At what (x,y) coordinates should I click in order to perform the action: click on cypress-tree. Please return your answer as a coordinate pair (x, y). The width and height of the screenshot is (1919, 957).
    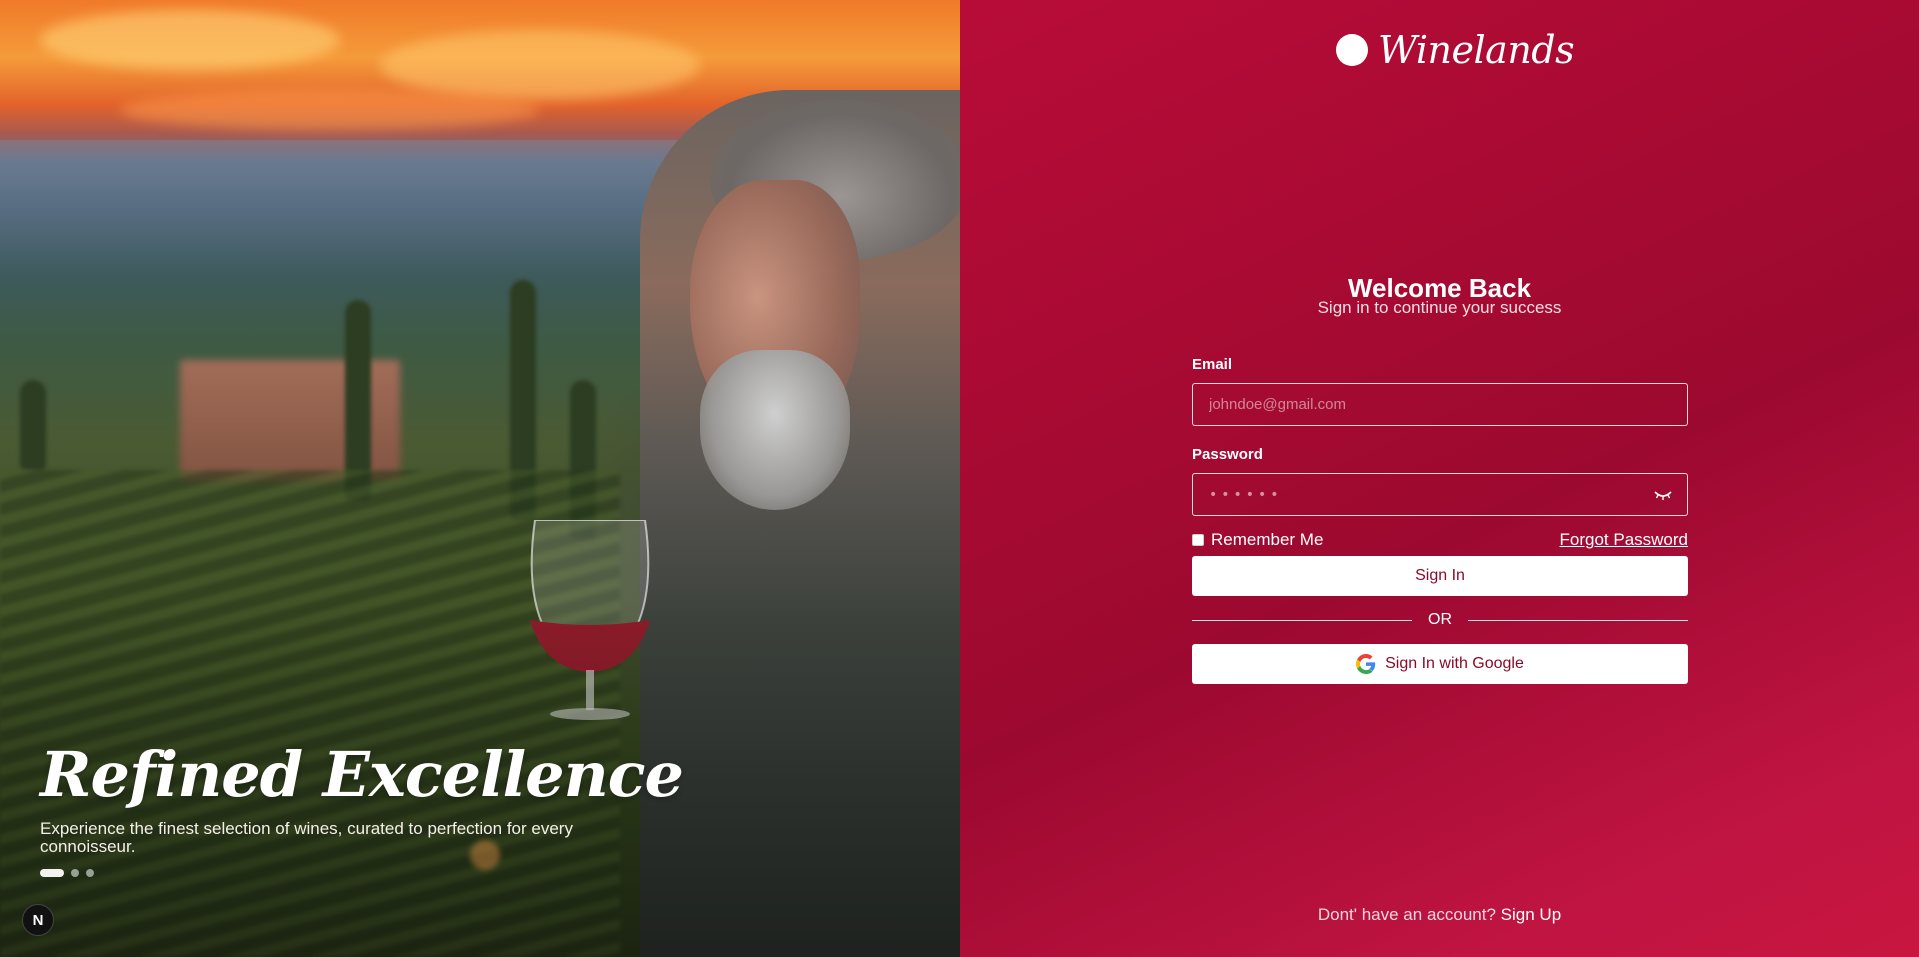
    Looking at the image, I should click on (33, 425).